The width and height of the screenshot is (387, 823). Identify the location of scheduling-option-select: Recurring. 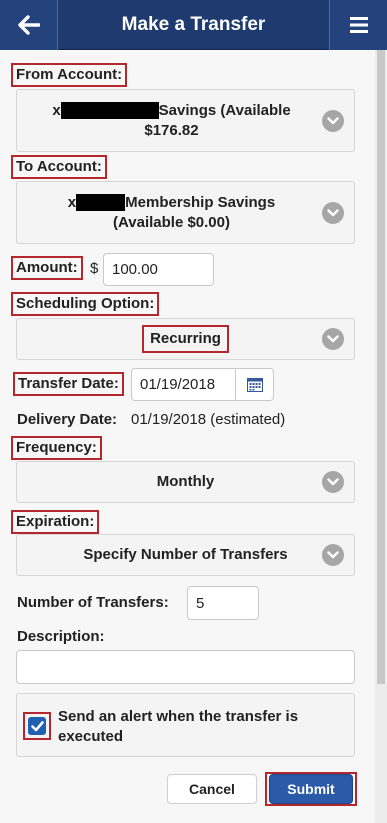
(185, 339).